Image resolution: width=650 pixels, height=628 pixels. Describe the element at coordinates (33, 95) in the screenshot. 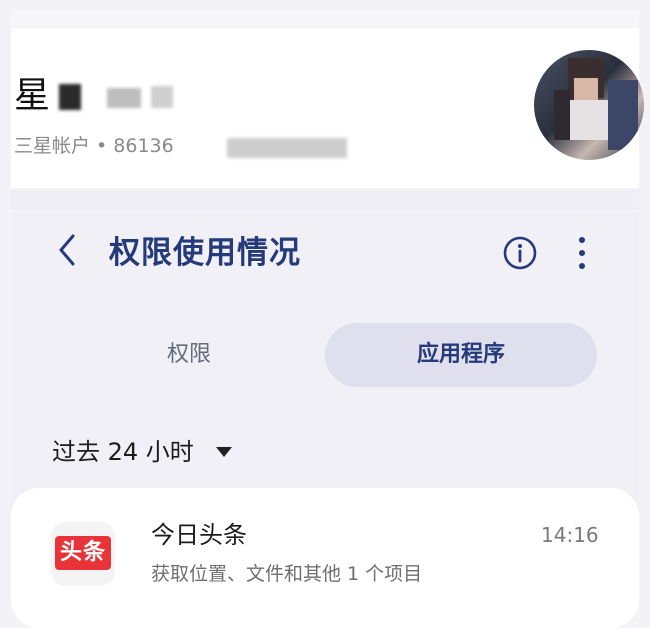

I see `account-name: 星` at that location.